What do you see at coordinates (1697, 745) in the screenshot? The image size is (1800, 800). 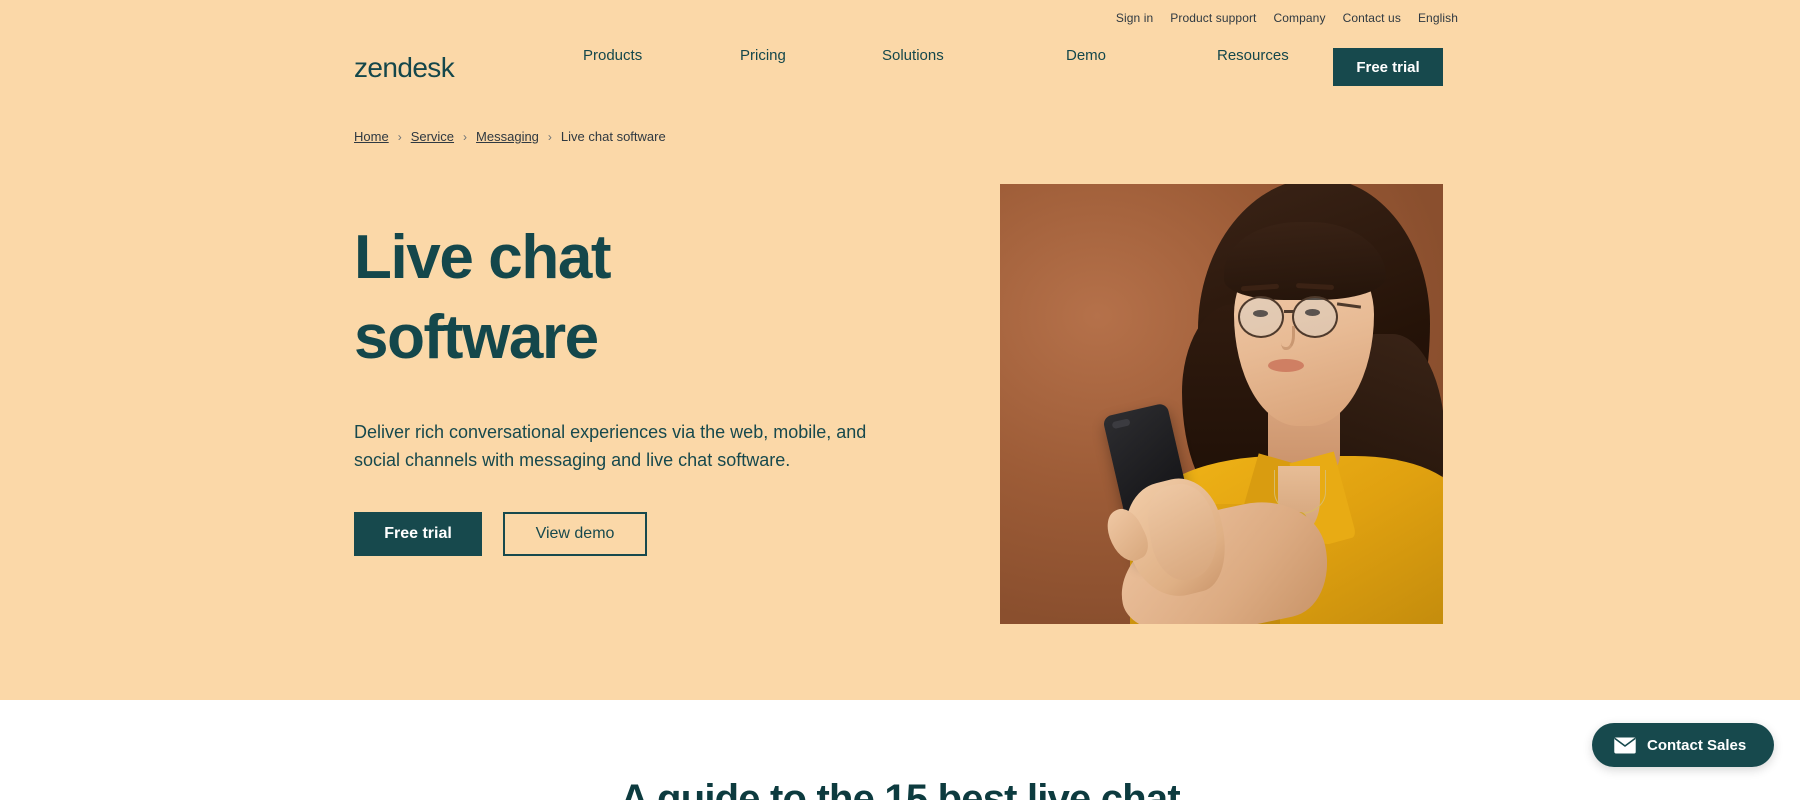 I see `contact-sales-label: Contact Sales` at bounding box center [1697, 745].